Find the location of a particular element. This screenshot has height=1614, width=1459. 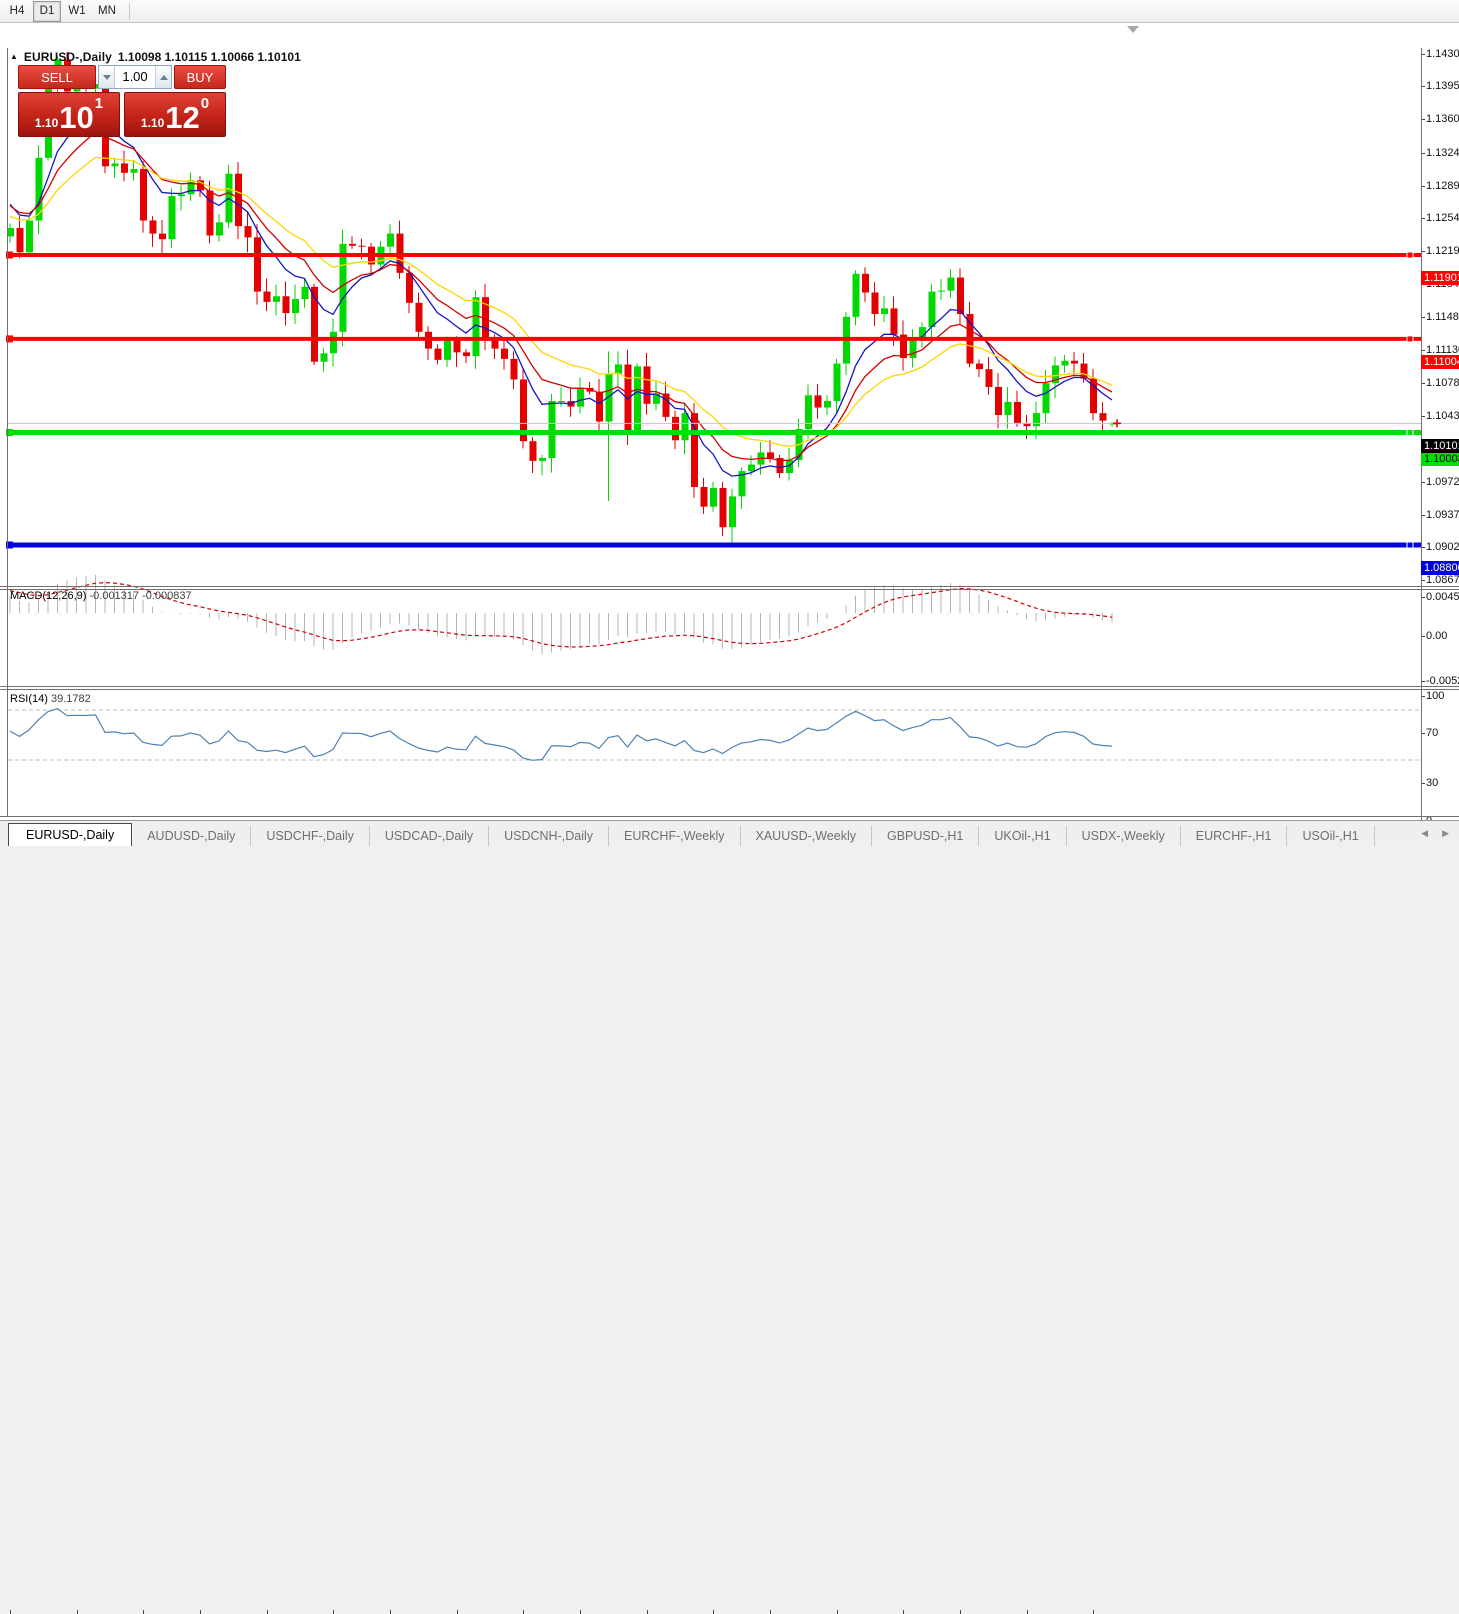

macd-tick-label: 0.004536 is located at coordinates (1442, 596).